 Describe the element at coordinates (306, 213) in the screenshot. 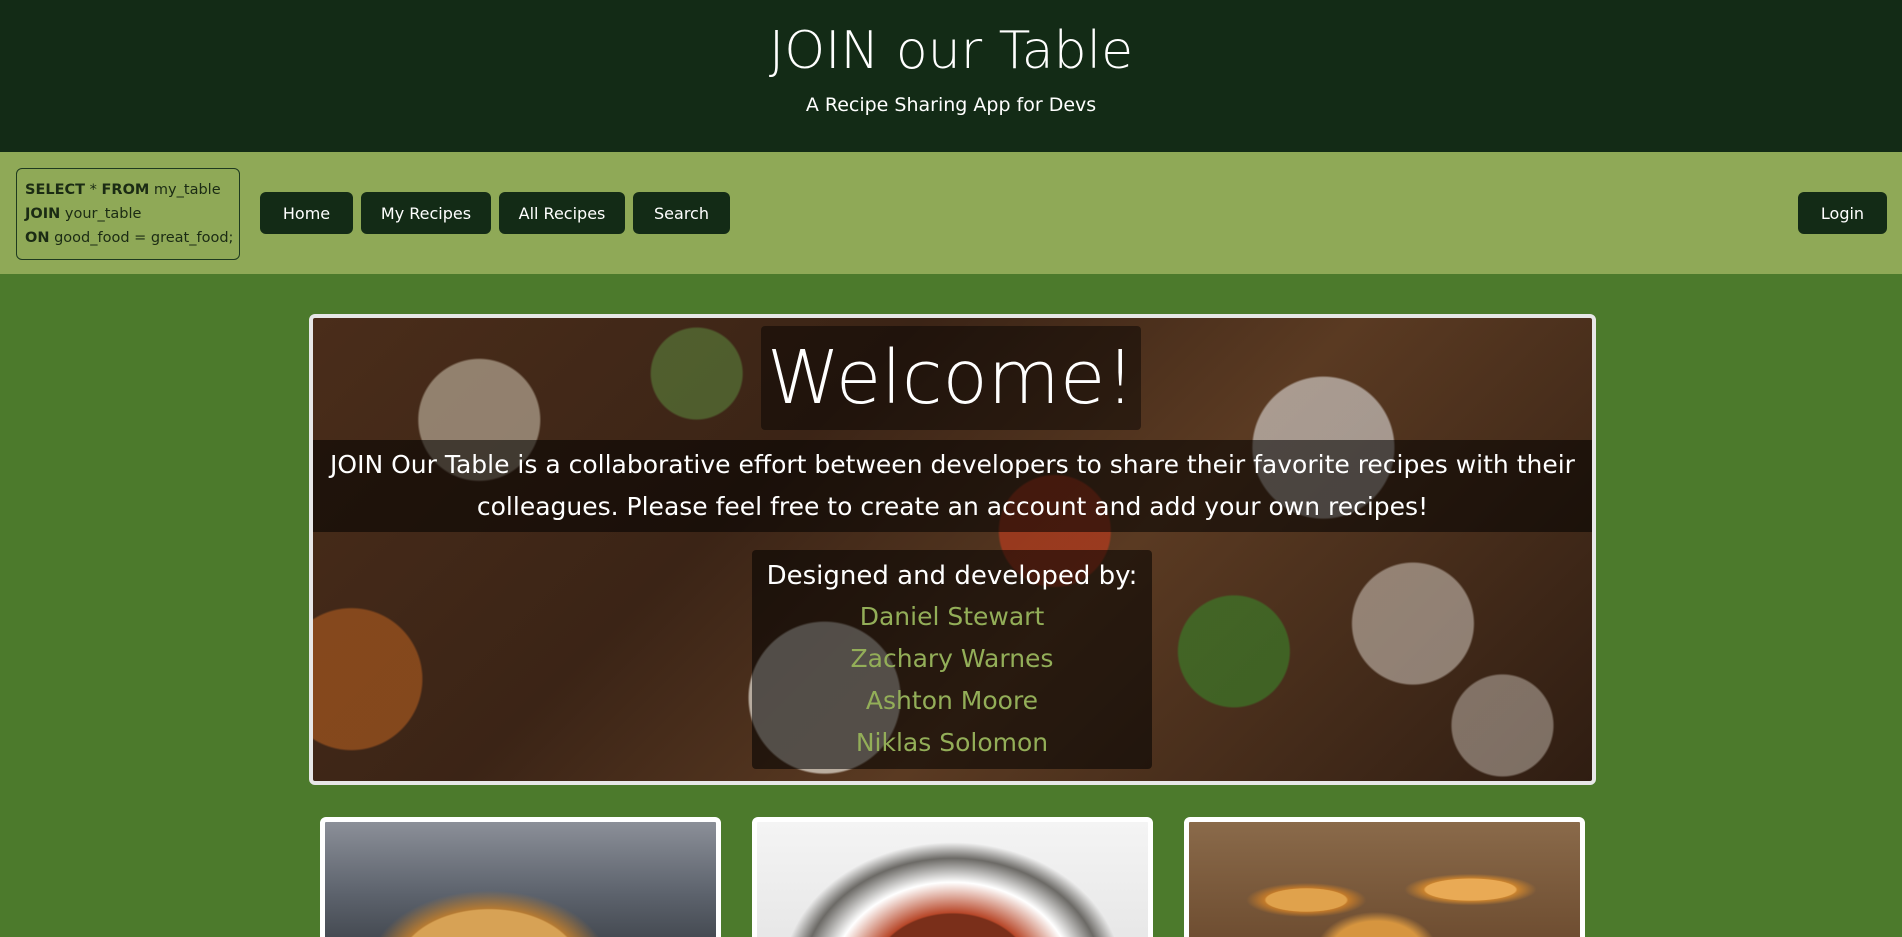

I see `home-button: Home` at that location.